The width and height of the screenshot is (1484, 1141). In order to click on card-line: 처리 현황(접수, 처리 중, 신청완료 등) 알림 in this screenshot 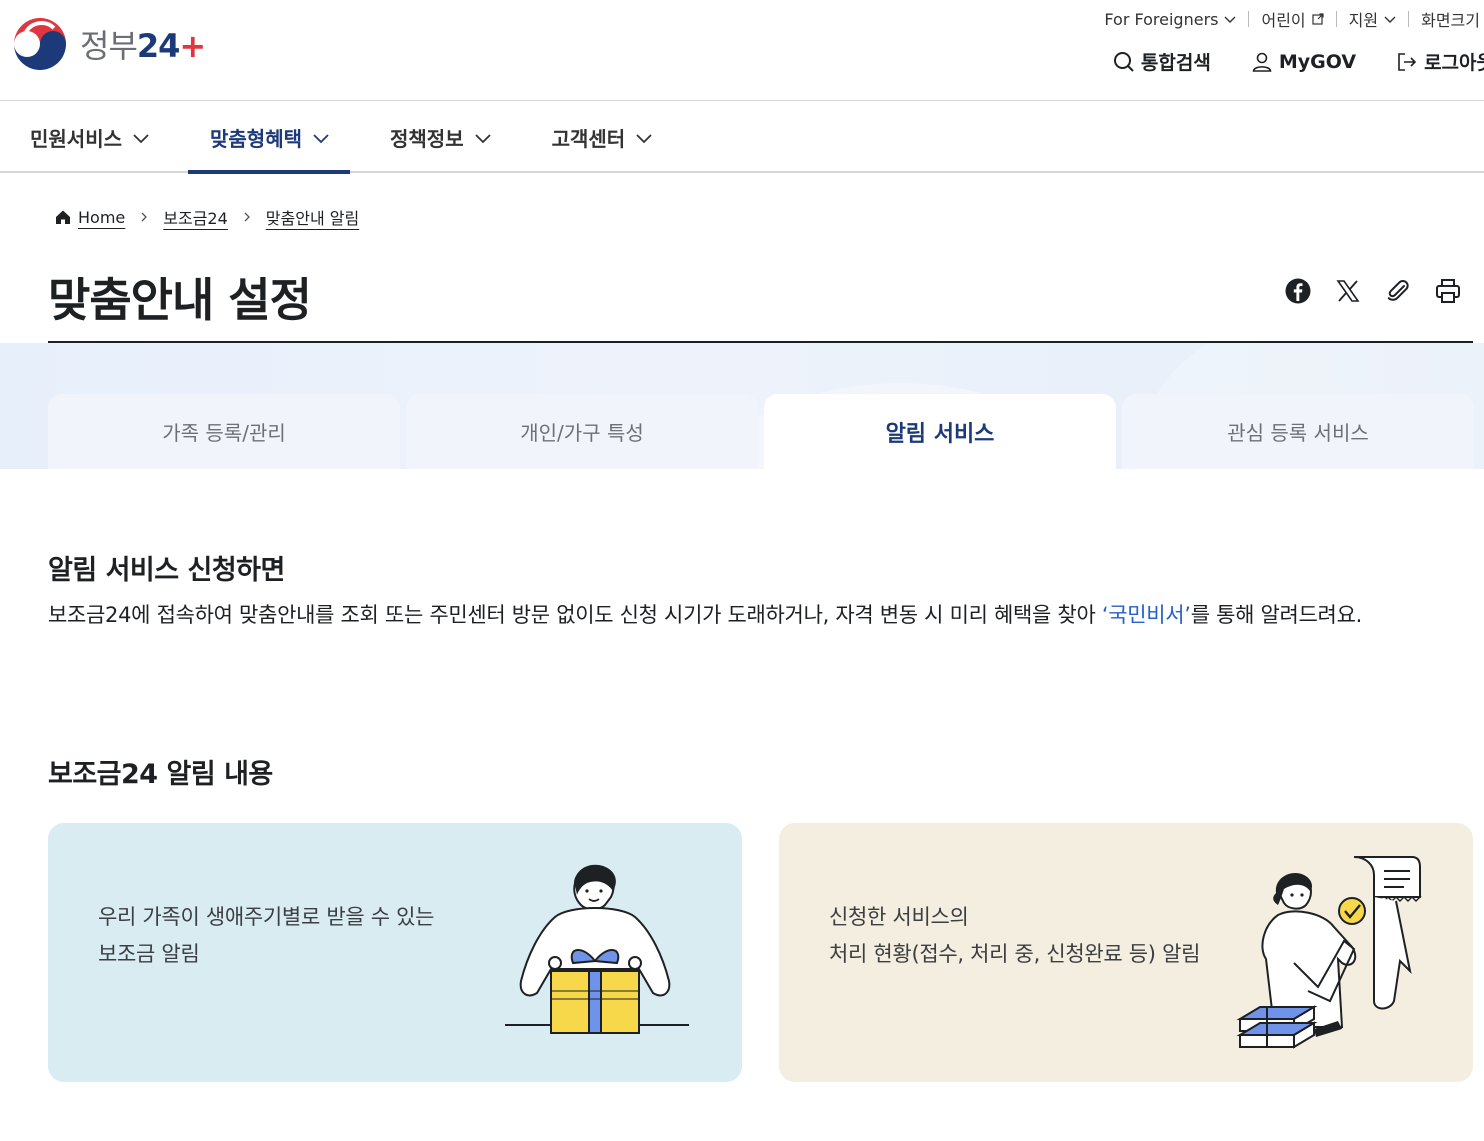, I will do `click(1015, 954)`.